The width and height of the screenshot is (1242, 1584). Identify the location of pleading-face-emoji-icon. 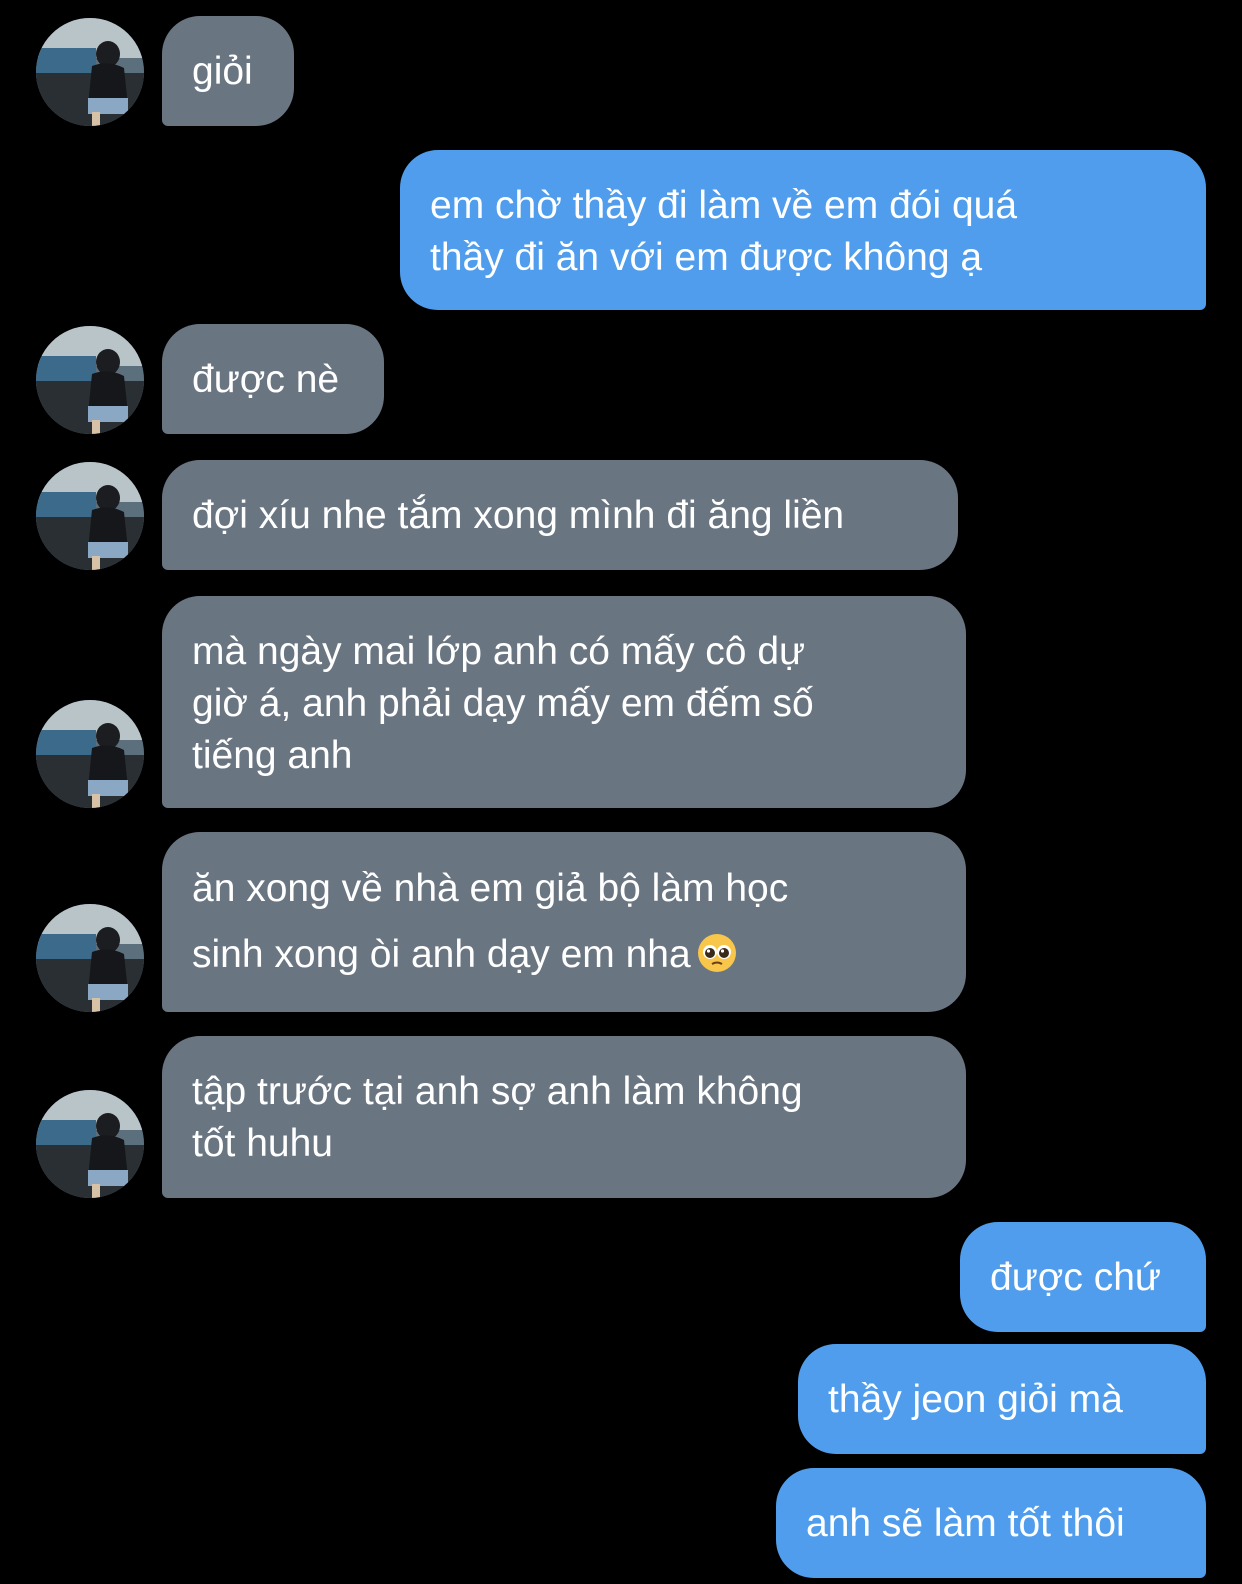
(717, 953).